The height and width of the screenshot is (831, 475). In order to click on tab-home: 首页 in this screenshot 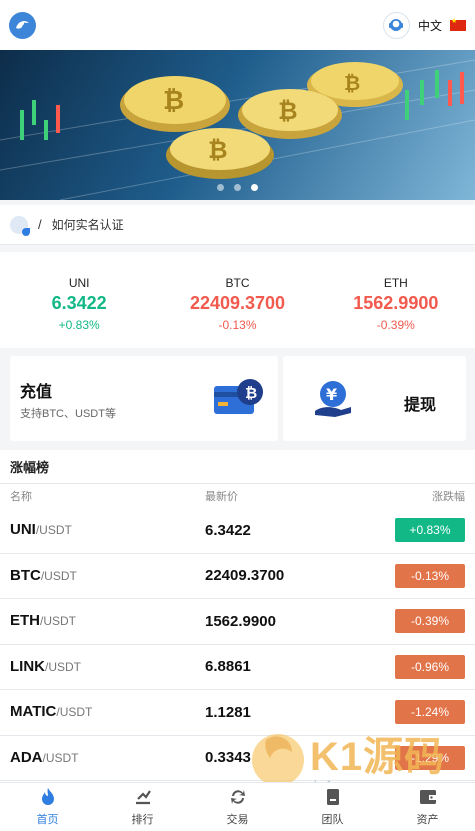, I will do `click(47, 807)`.